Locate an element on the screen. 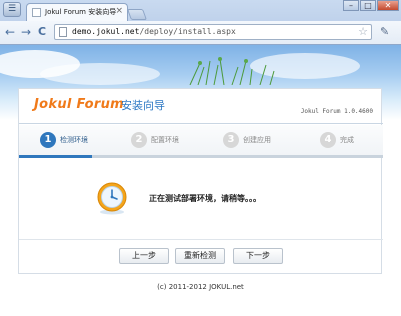 This screenshot has height=316, width=401. grass-decoration is located at coordinates (232, 71).